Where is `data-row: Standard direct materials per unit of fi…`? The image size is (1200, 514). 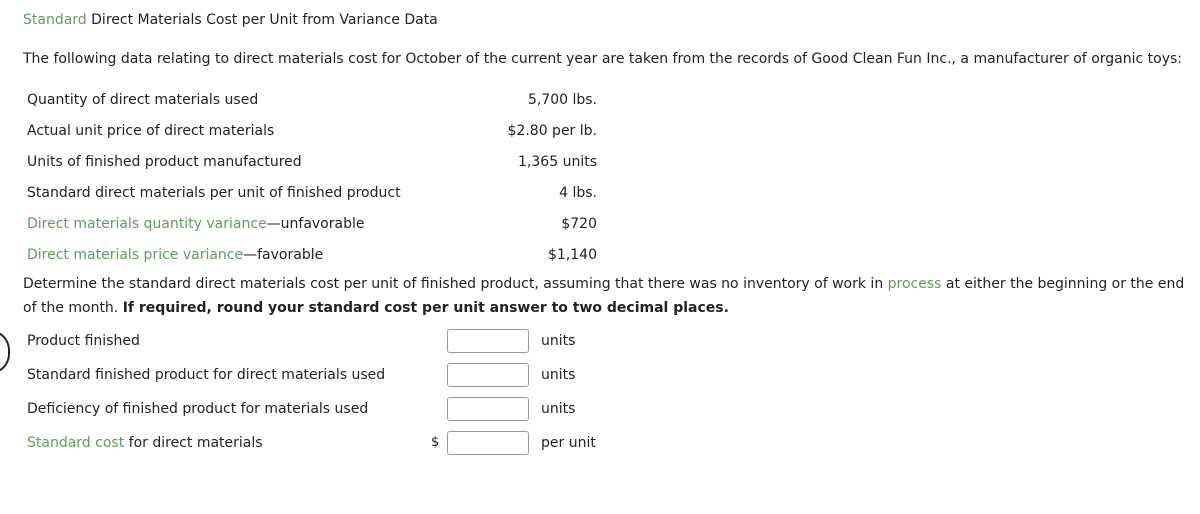 data-row: Standard direct materials per unit of fi… is located at coordinates (312, 192).